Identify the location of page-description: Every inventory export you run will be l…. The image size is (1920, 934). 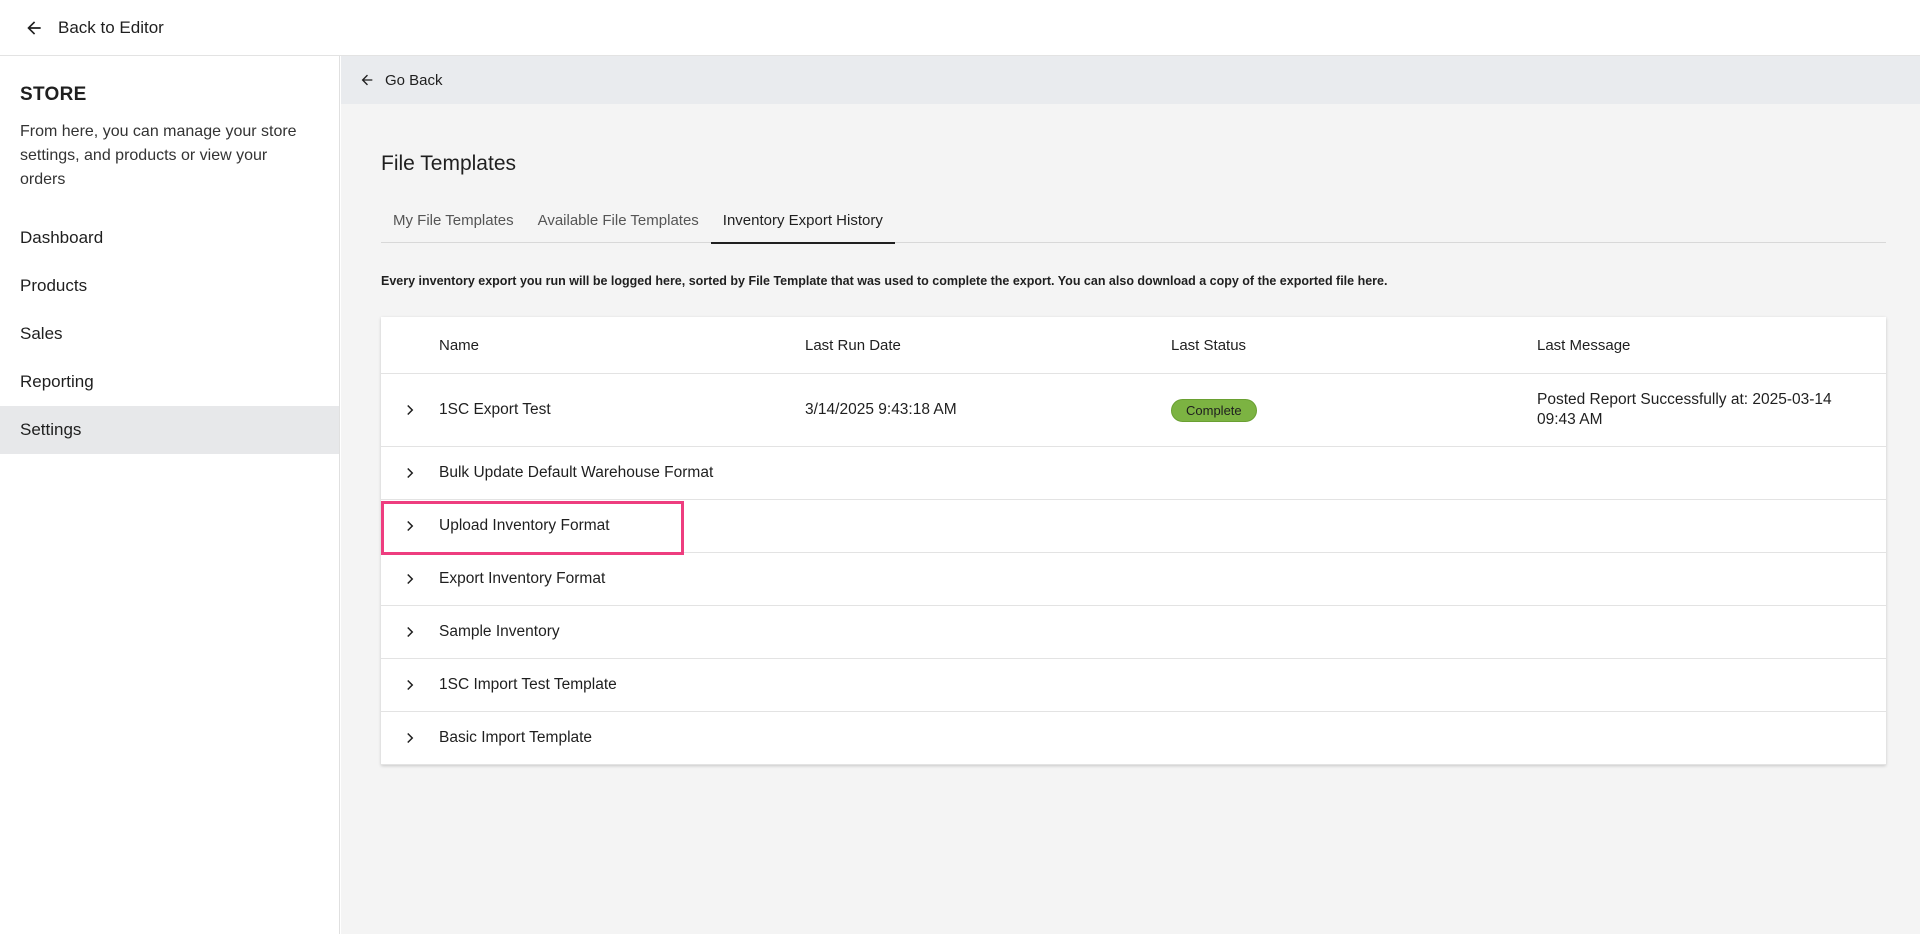
(884, 281).